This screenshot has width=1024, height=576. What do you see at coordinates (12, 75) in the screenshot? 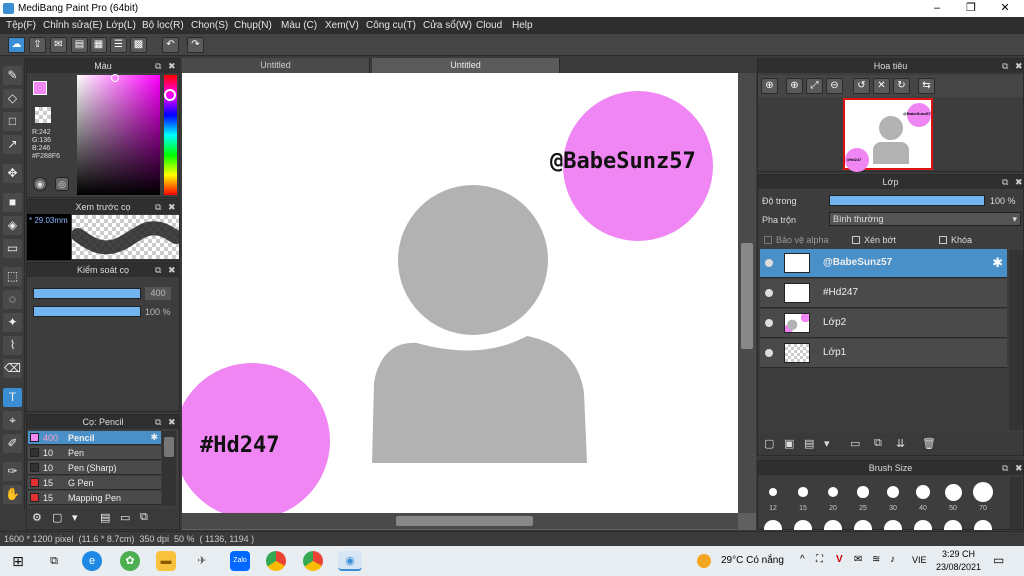
I see `brush-tool-icon: ✎` at bounding box center [12, 75].